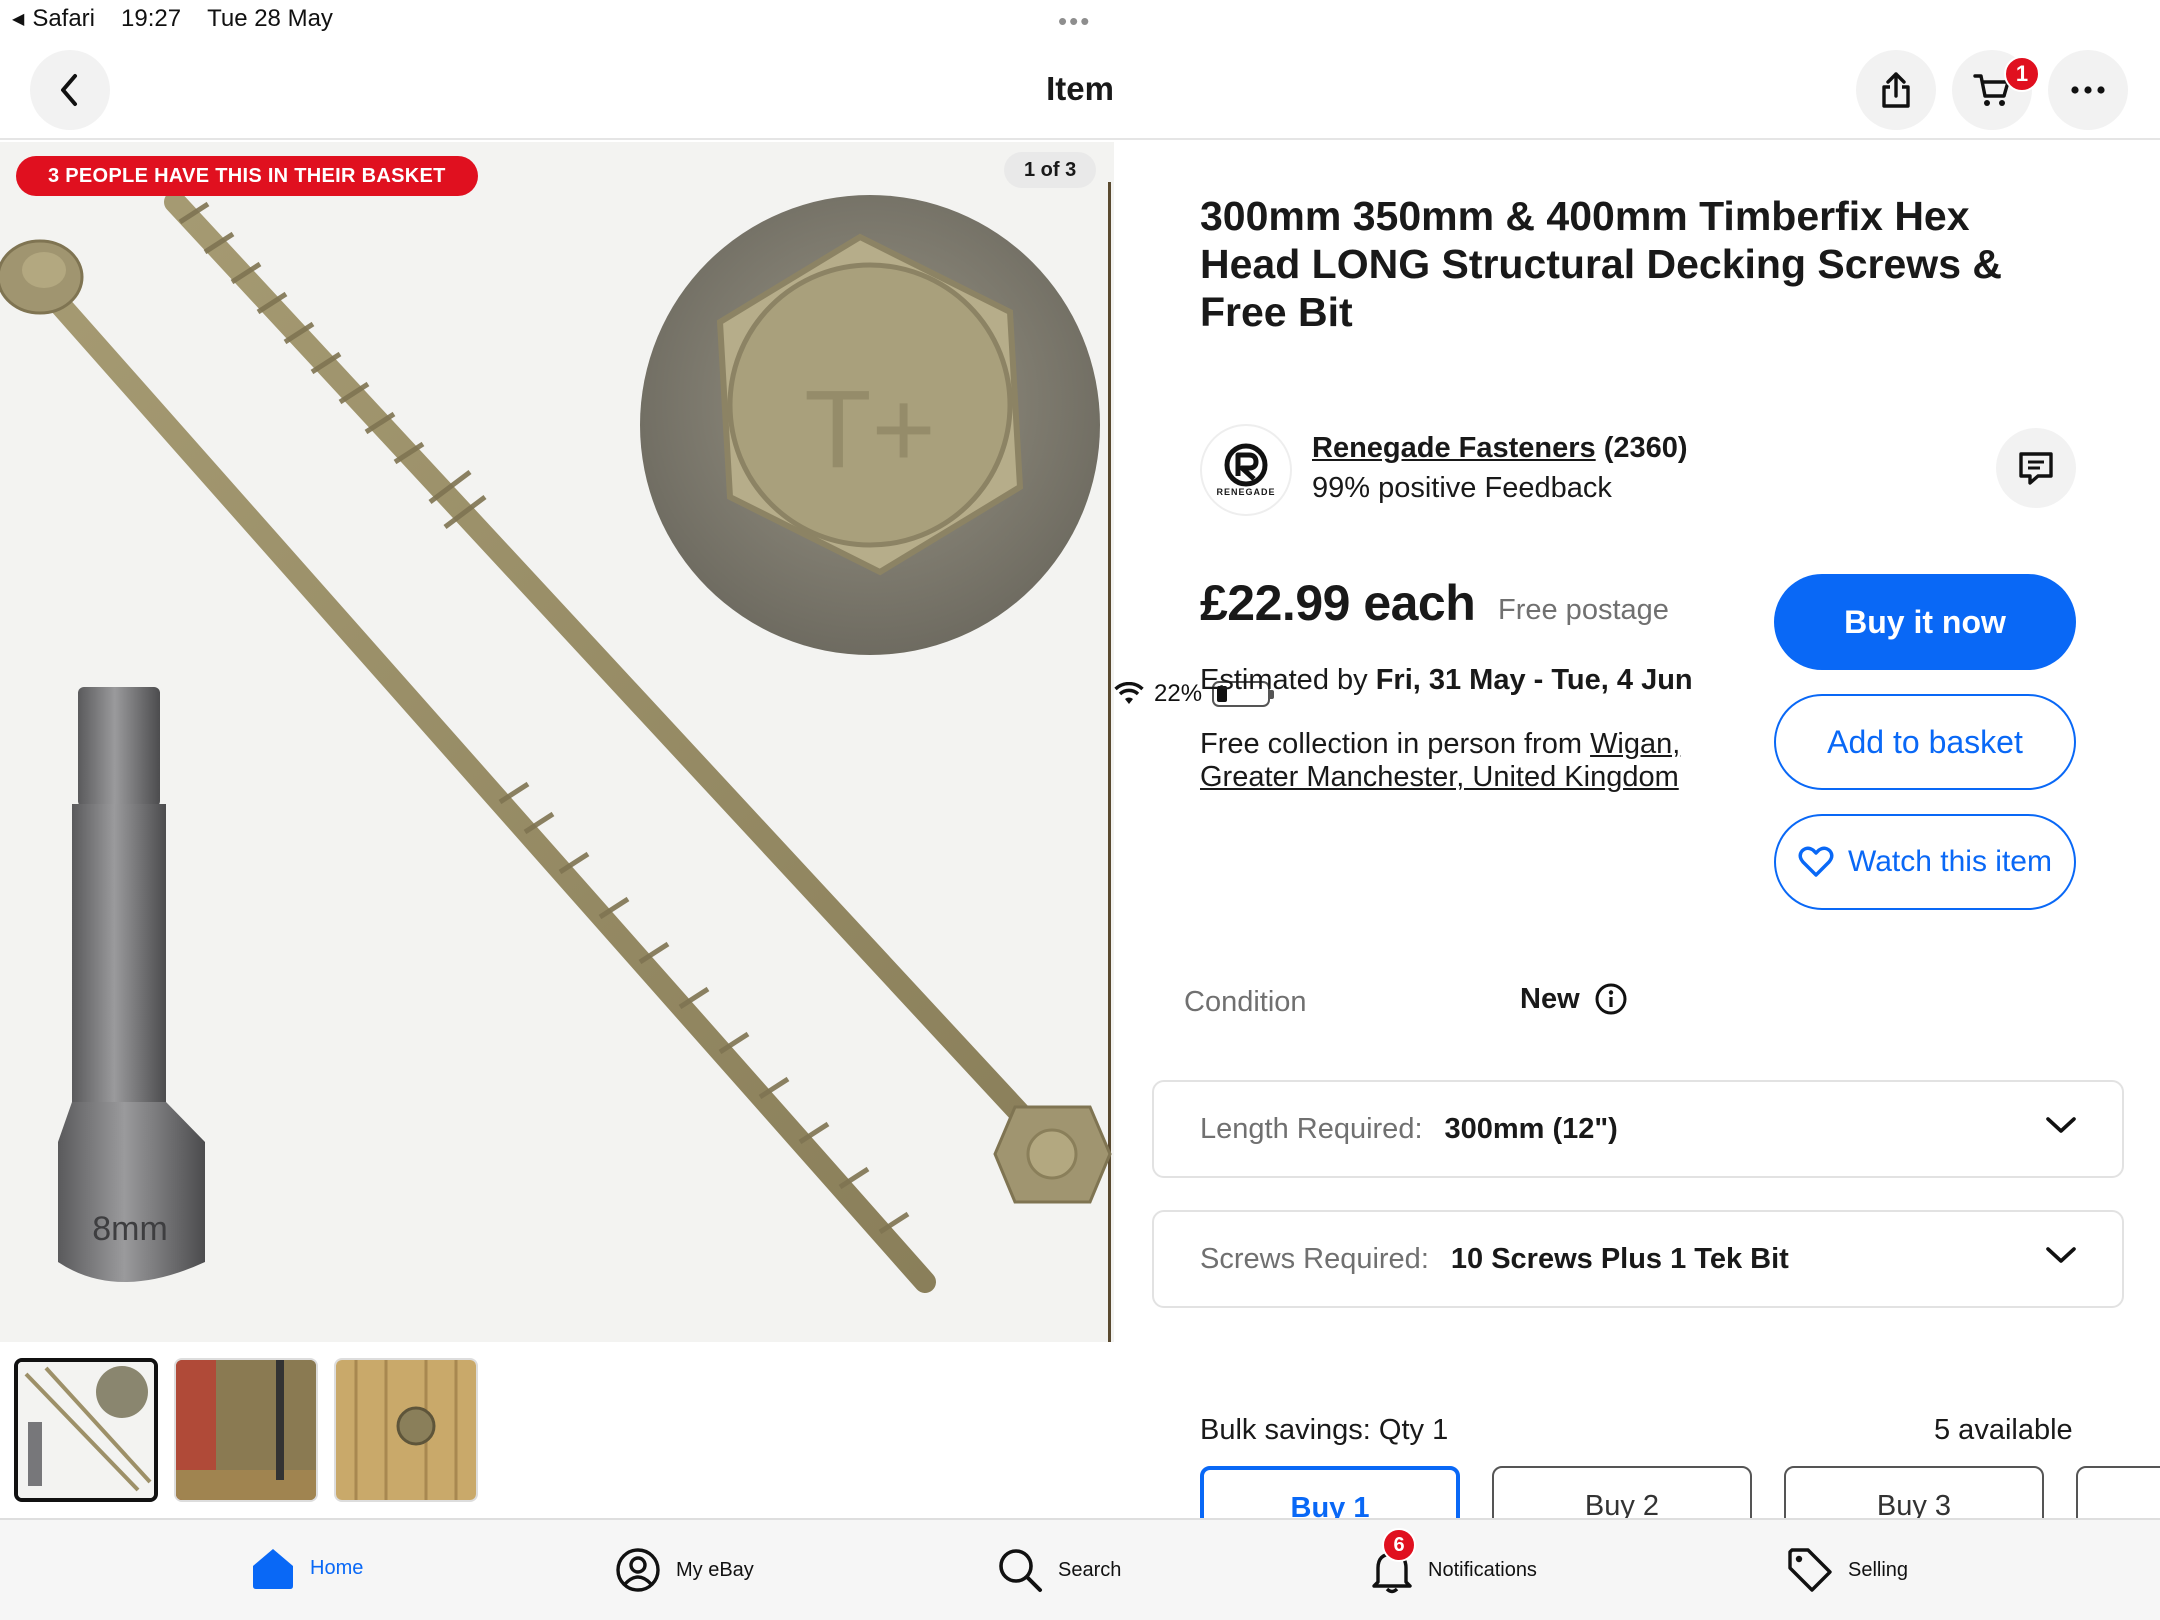  What do you see at coordinates (1638, 1129) in the screenshot?
I see `length-required-select: Length Required: 300mm (12")` at bounding box center [1638, 1129].